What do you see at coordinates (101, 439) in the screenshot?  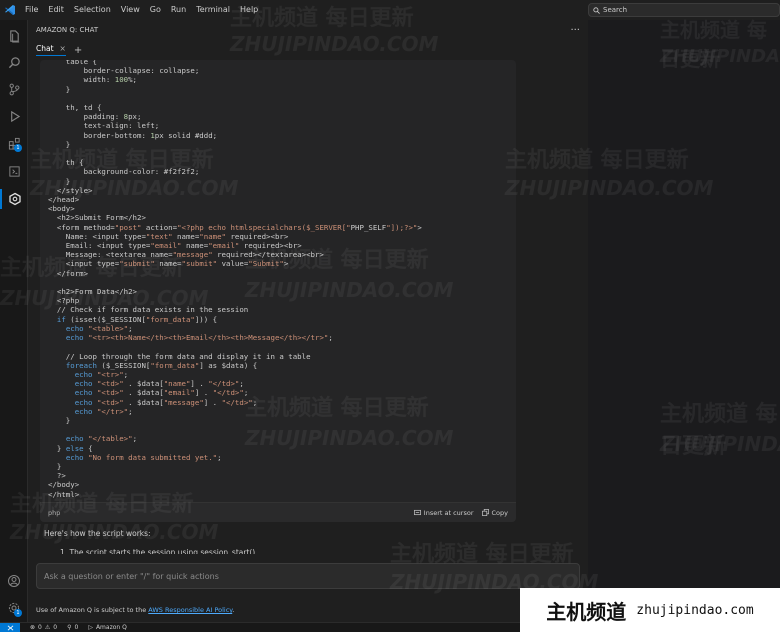 I see `code-line: echo "</table>";` at bounding box center [101, 439].